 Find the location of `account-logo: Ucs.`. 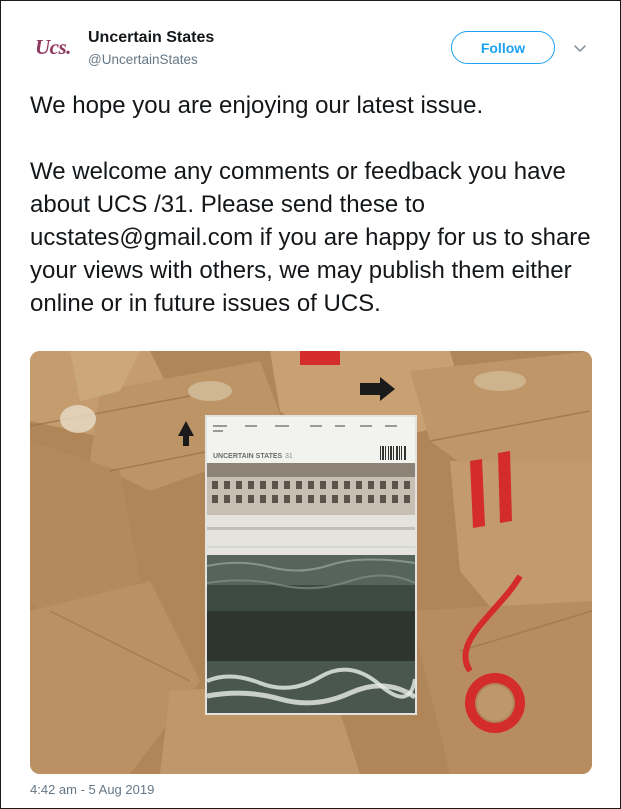

account-logo: Ucs. is located at coordinates (53, 47).